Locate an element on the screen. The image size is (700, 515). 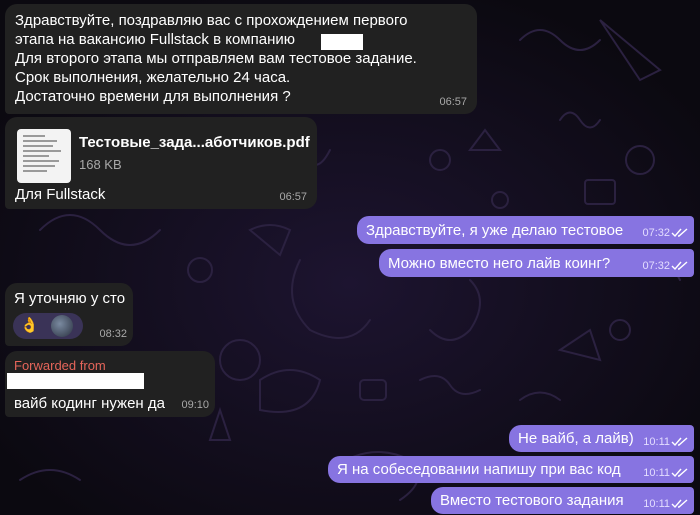
outgoing-message-1: Здравствуйте, я уже делаю тестовое 07:32 is located at coordinates (525, 230).